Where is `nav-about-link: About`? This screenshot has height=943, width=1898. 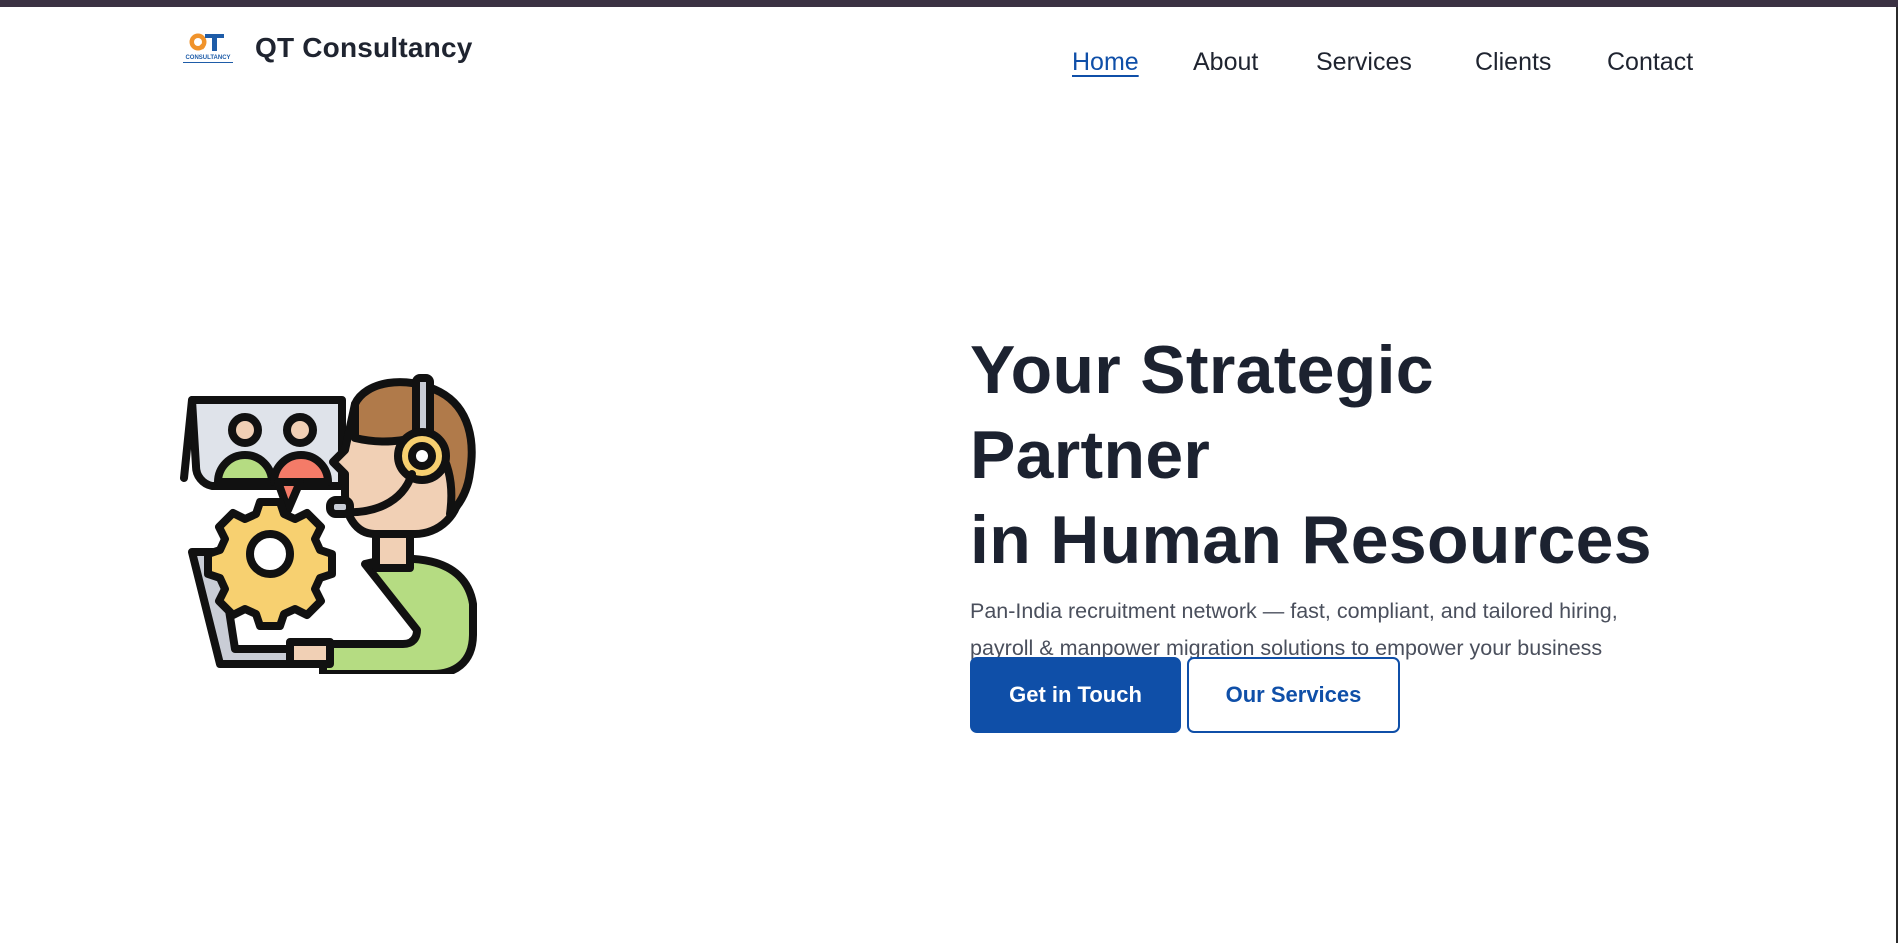 nav-about-link: About is located at coordinates (1225, 62).